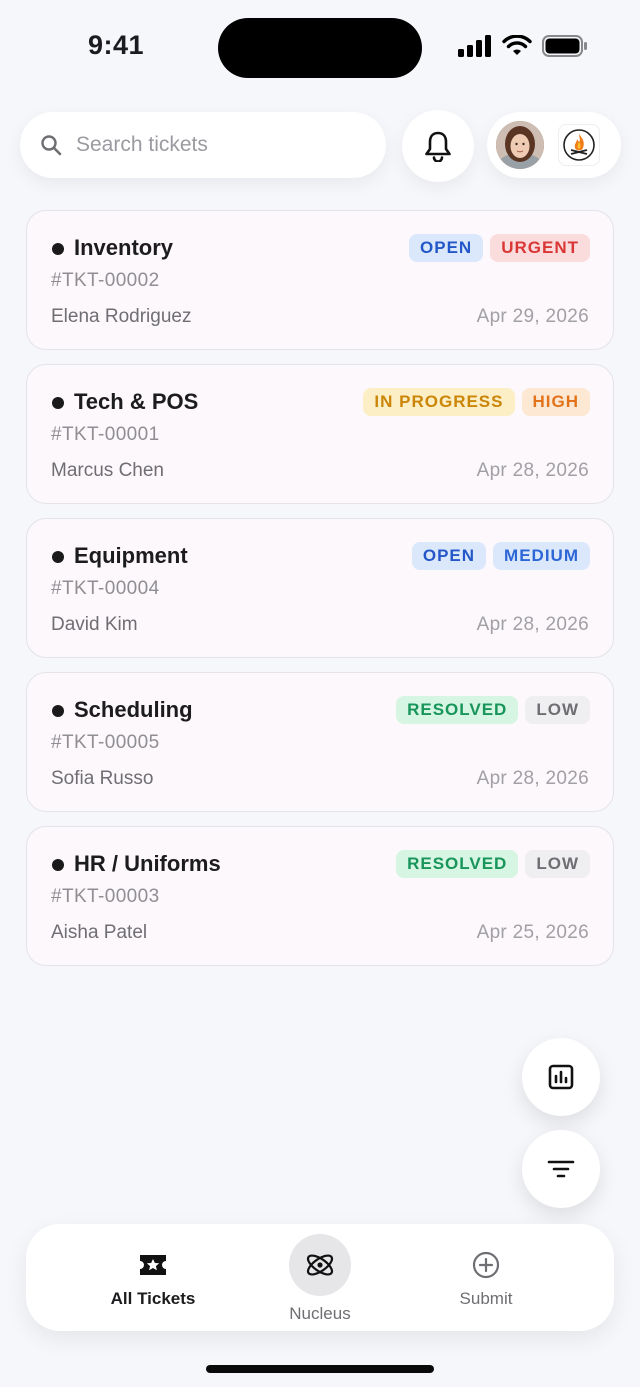  I want to click on atom-icon, so click(320, 1265).